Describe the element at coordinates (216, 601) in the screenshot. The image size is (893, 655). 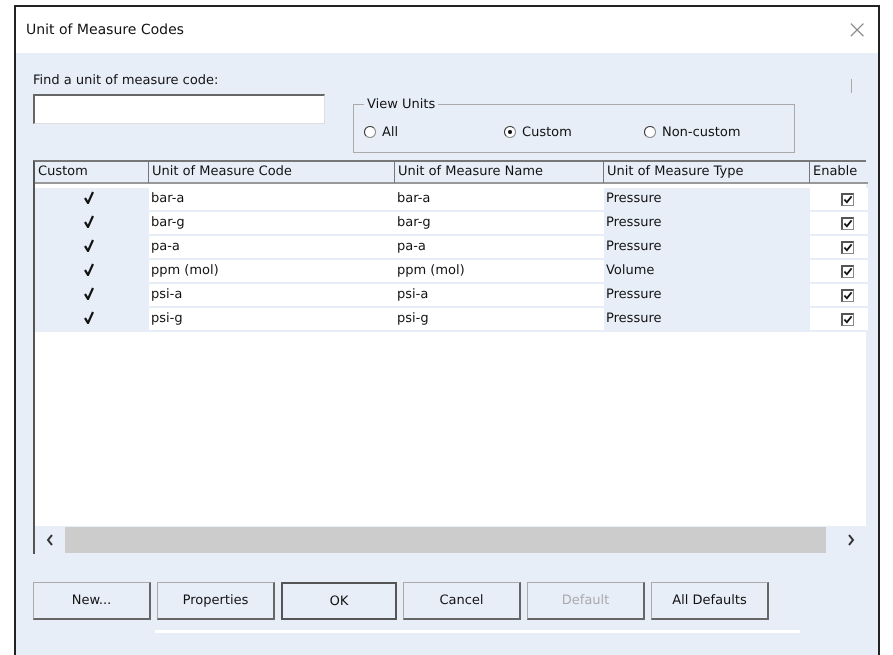
I see `dialog-button: Properties` at that location.